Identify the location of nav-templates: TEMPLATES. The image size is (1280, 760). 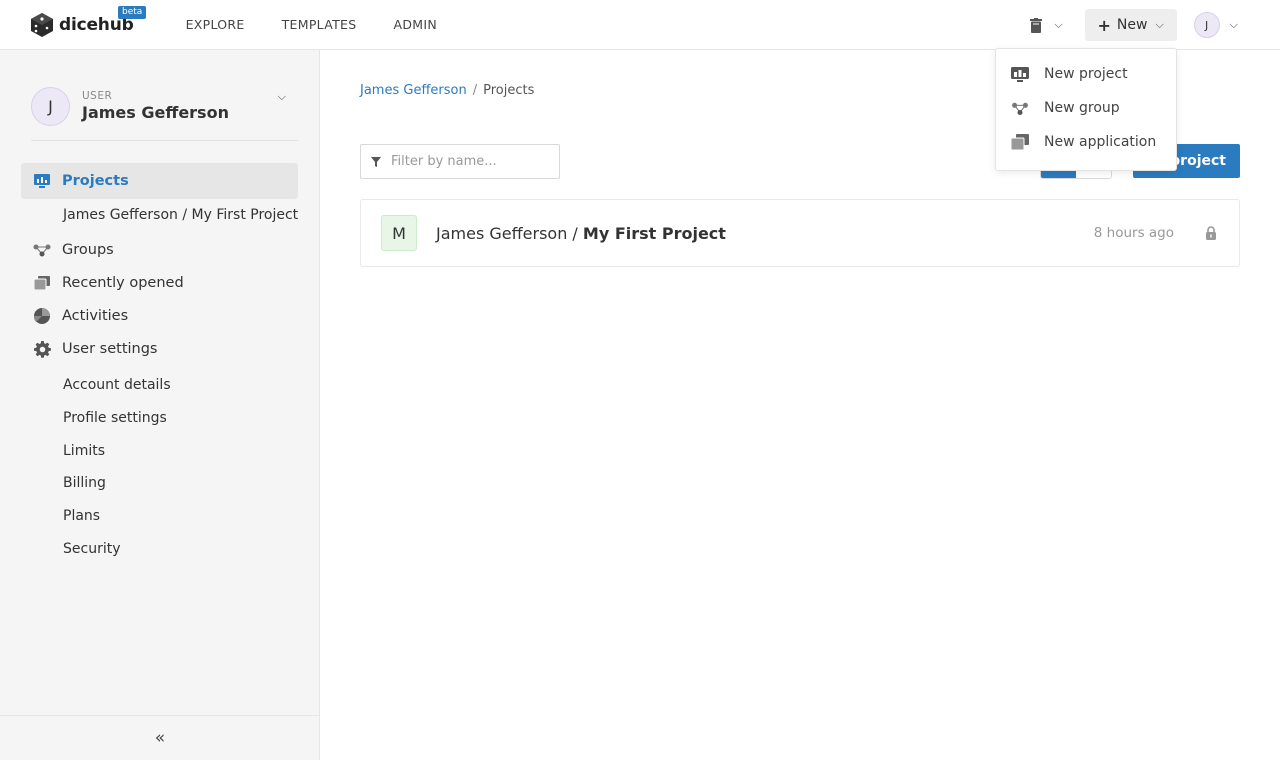
(319, 24).